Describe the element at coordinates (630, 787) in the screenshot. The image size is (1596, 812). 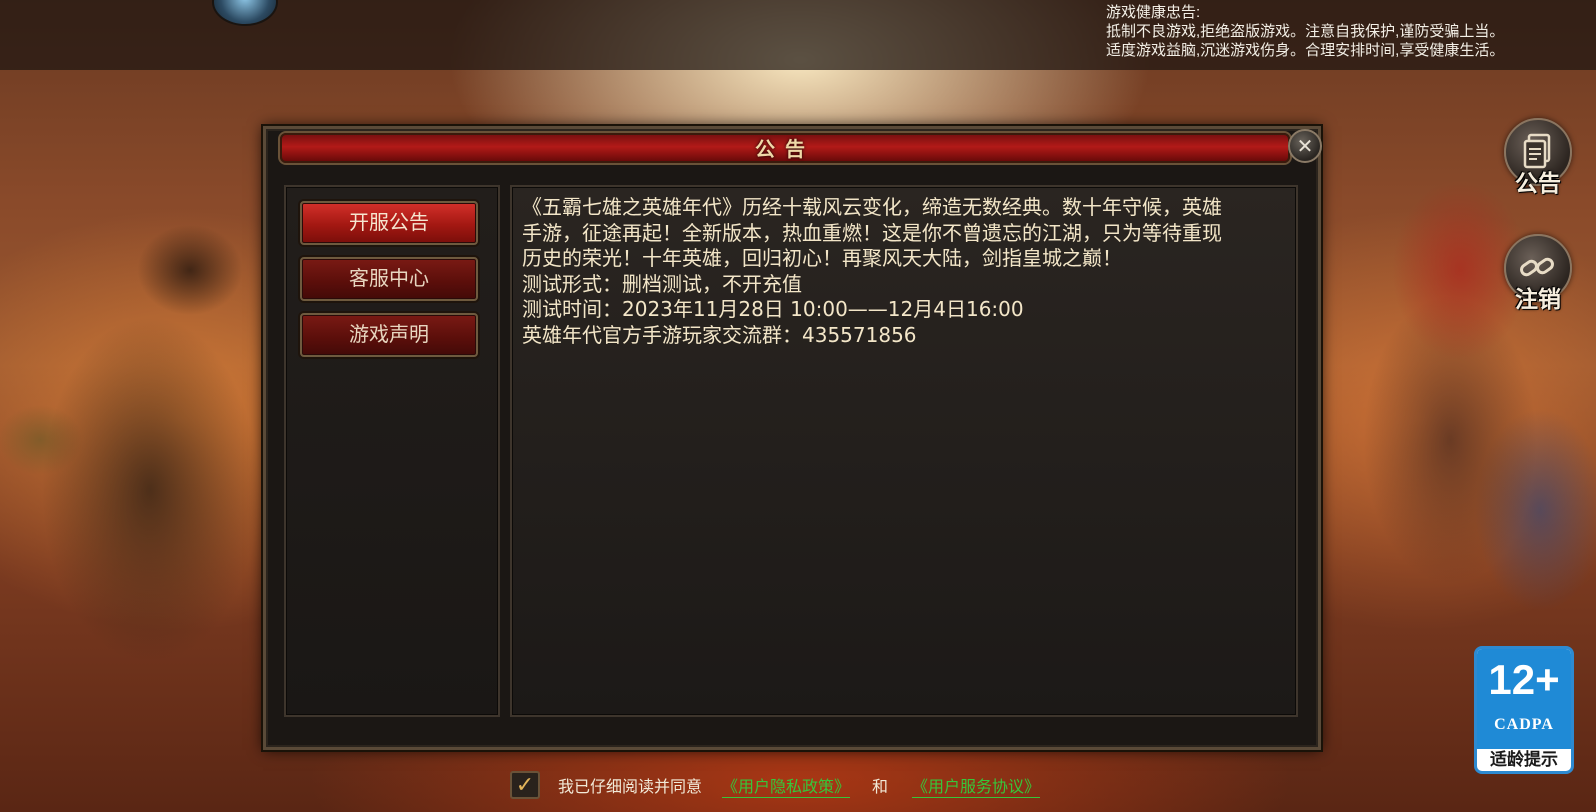
I see `agreement-text: 我已仔细阅读并同意` at that location.